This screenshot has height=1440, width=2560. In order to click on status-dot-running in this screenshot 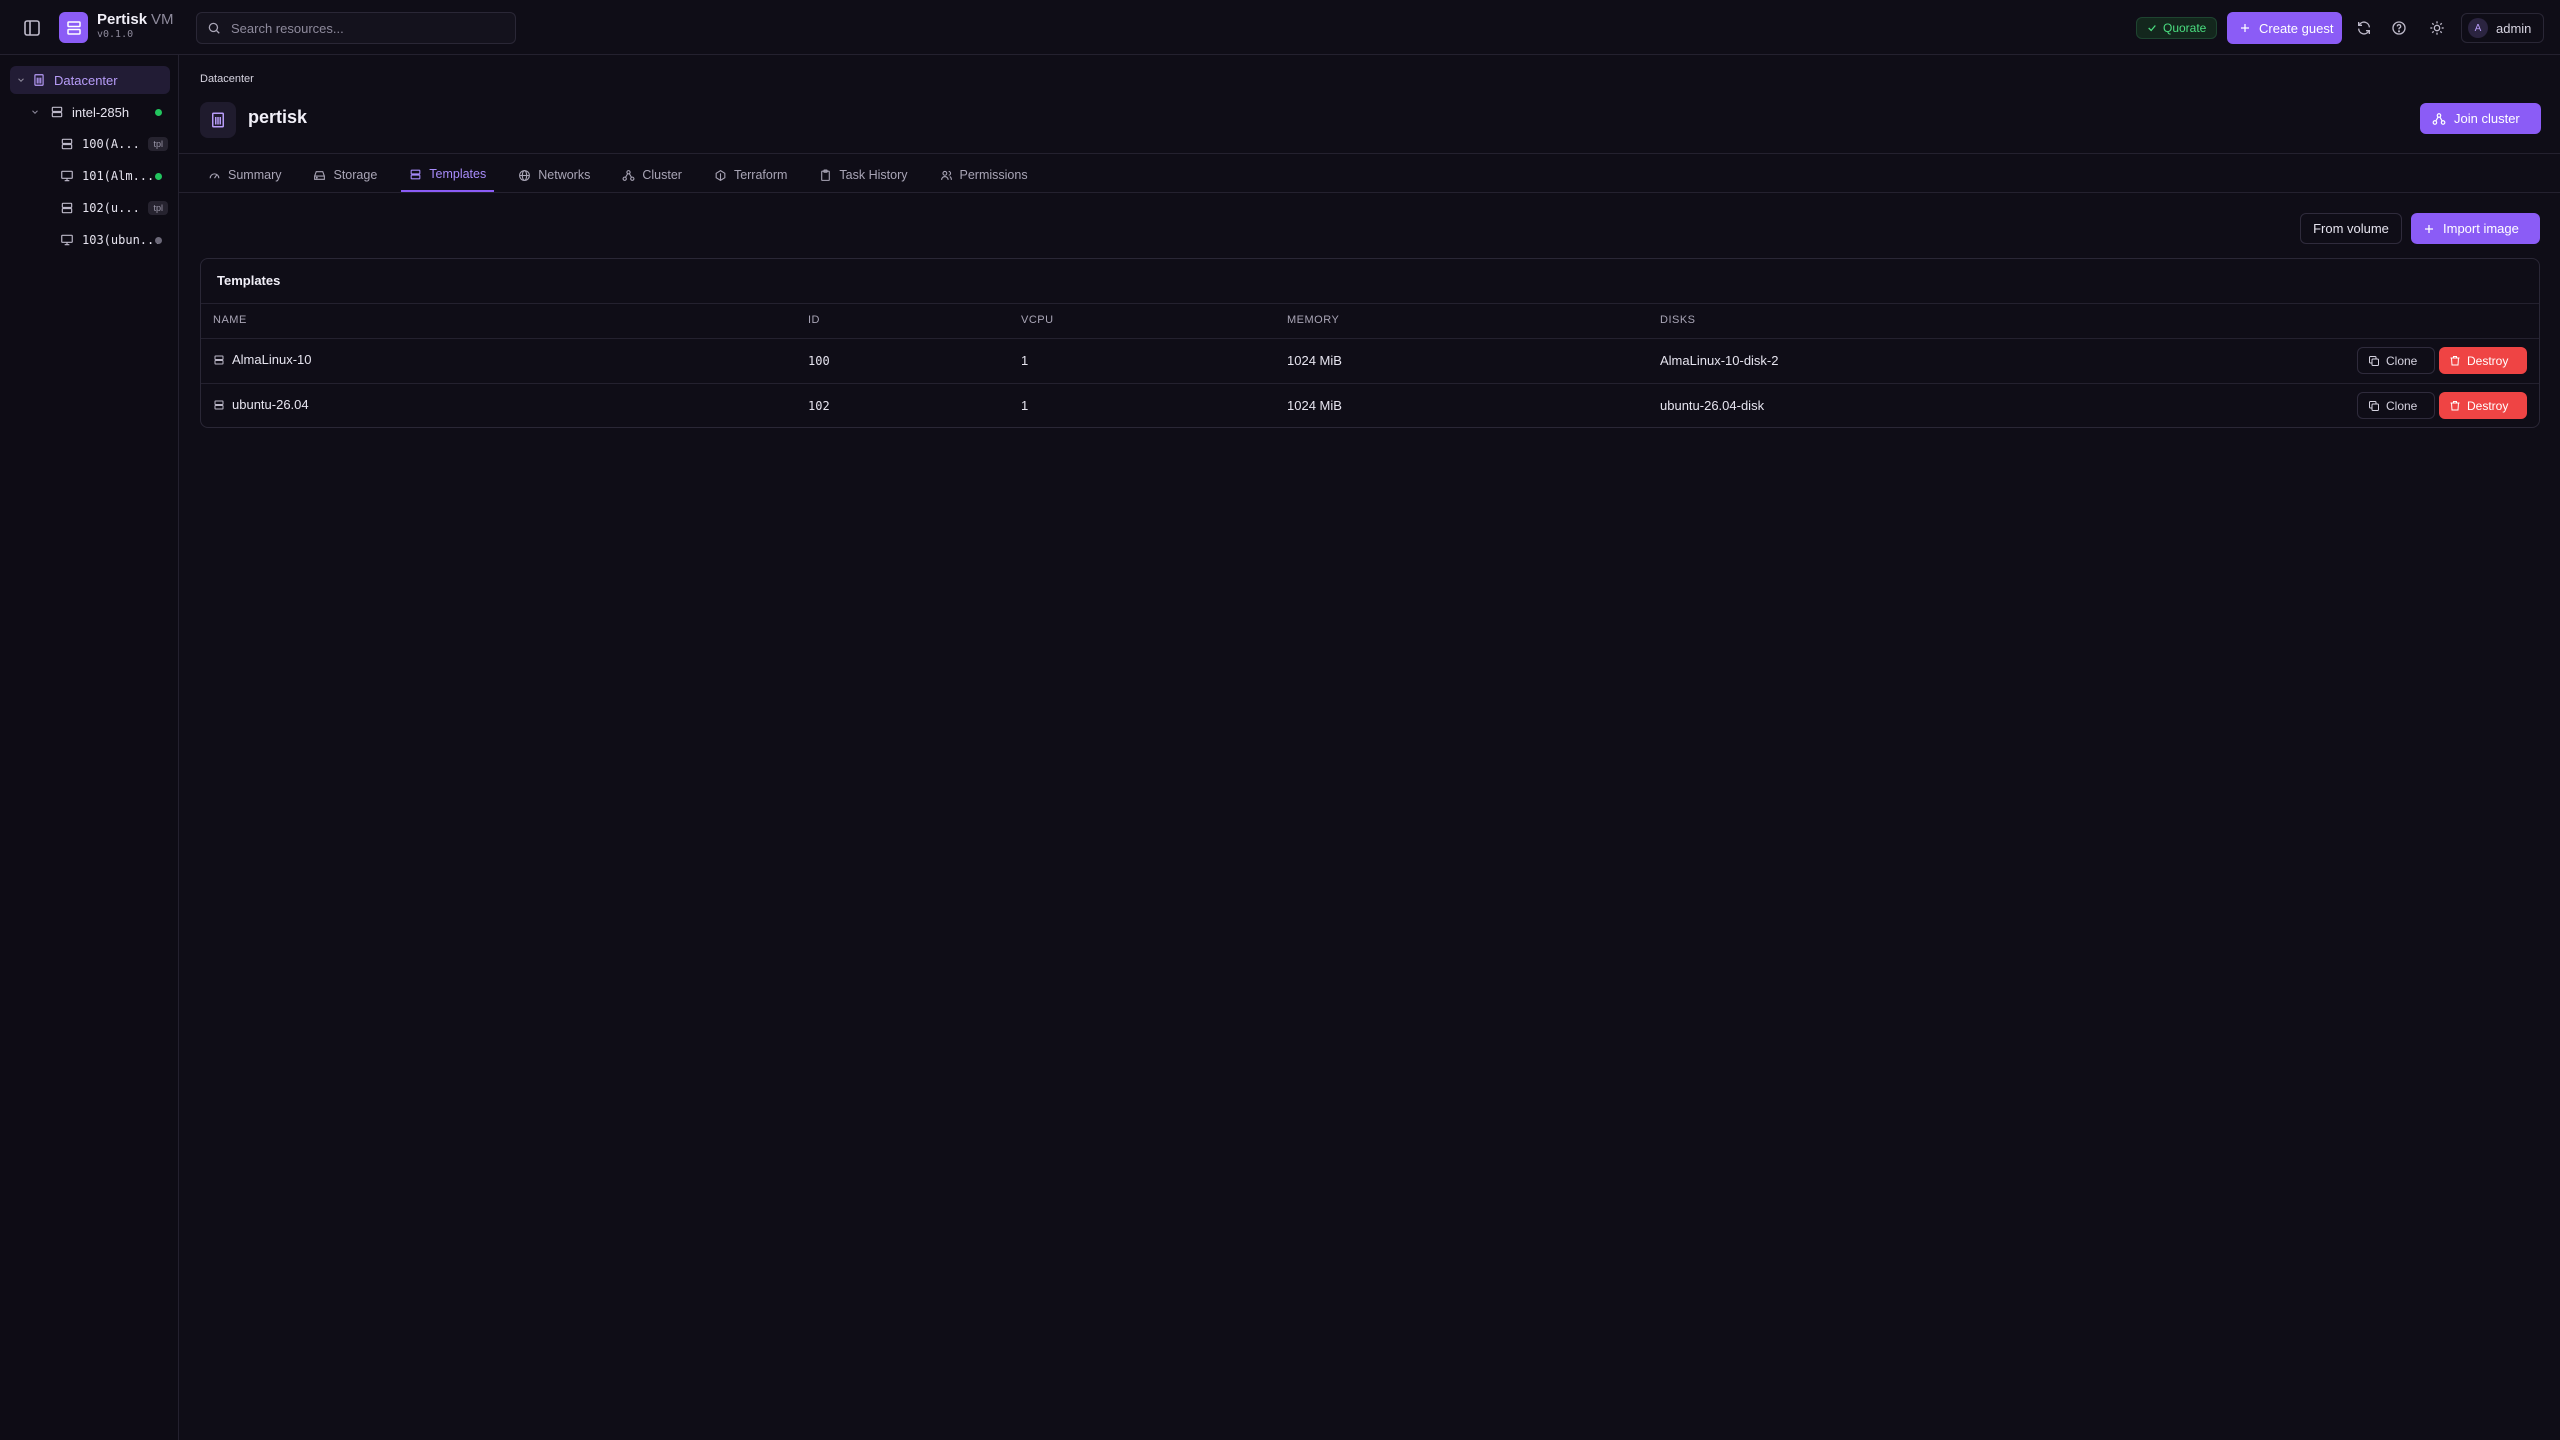, I will do `click(158, 176)`.